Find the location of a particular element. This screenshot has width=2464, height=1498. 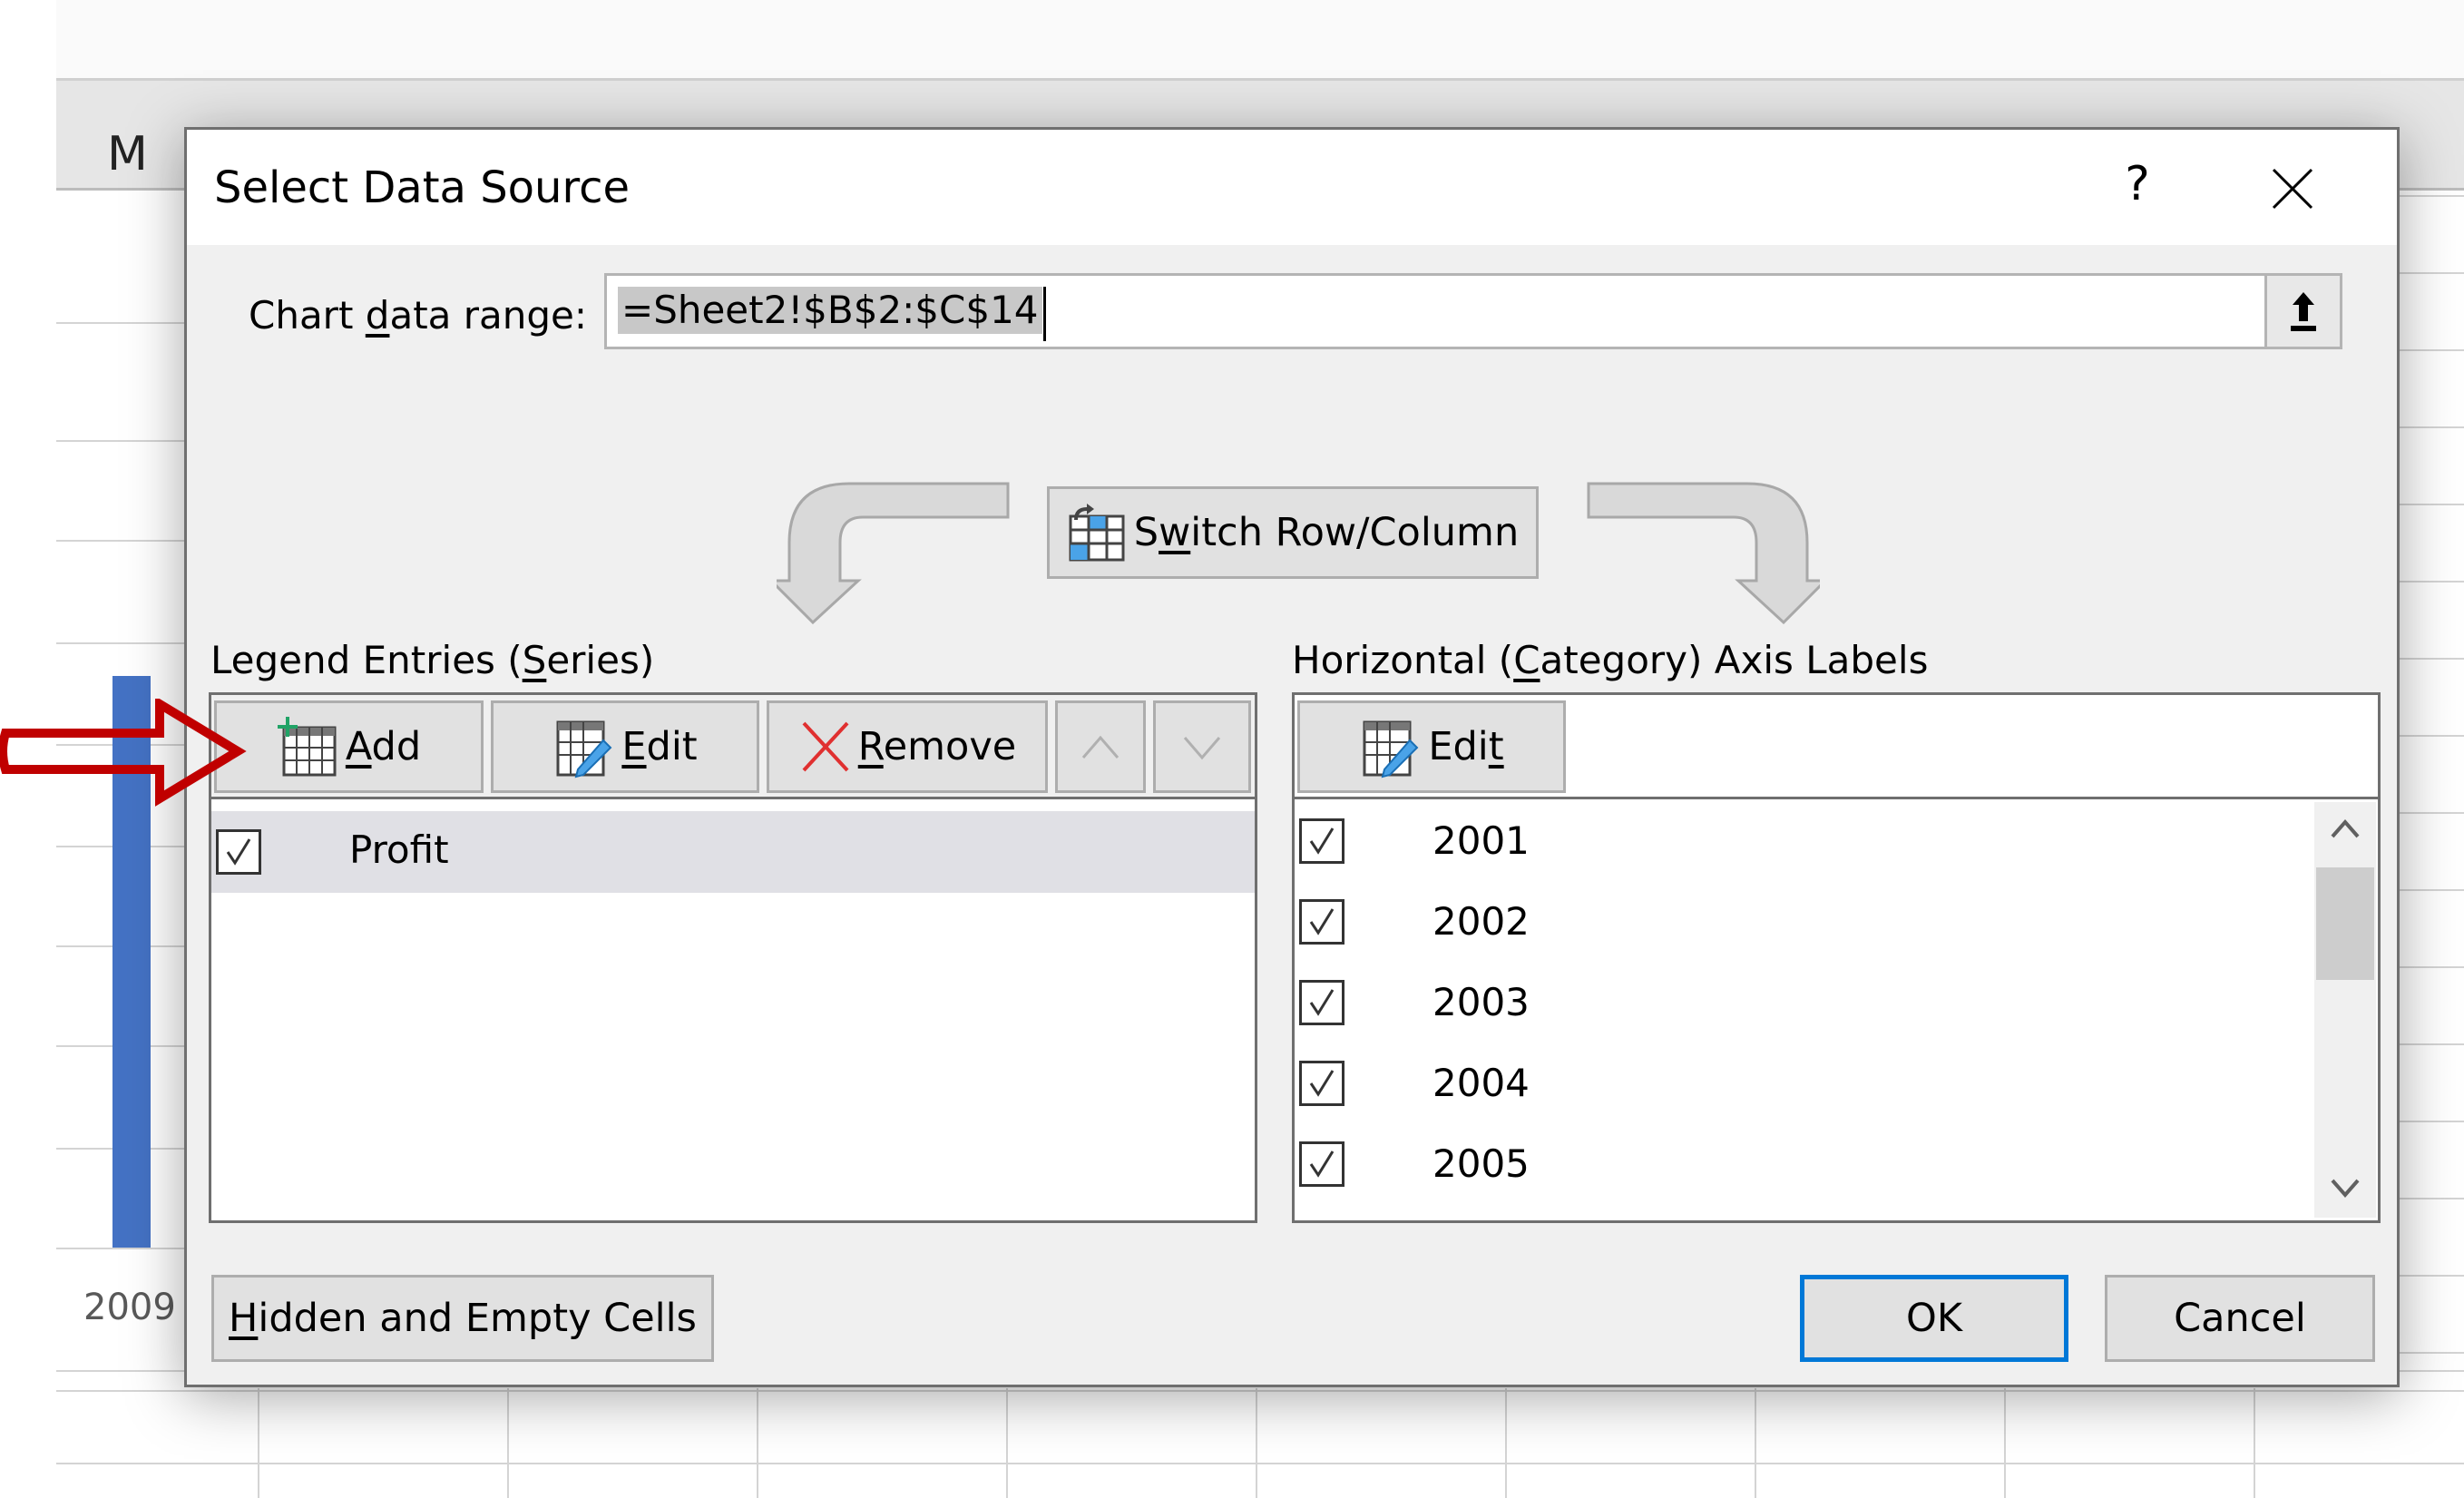

ribbon-area is located at coordinates (1260, 39).